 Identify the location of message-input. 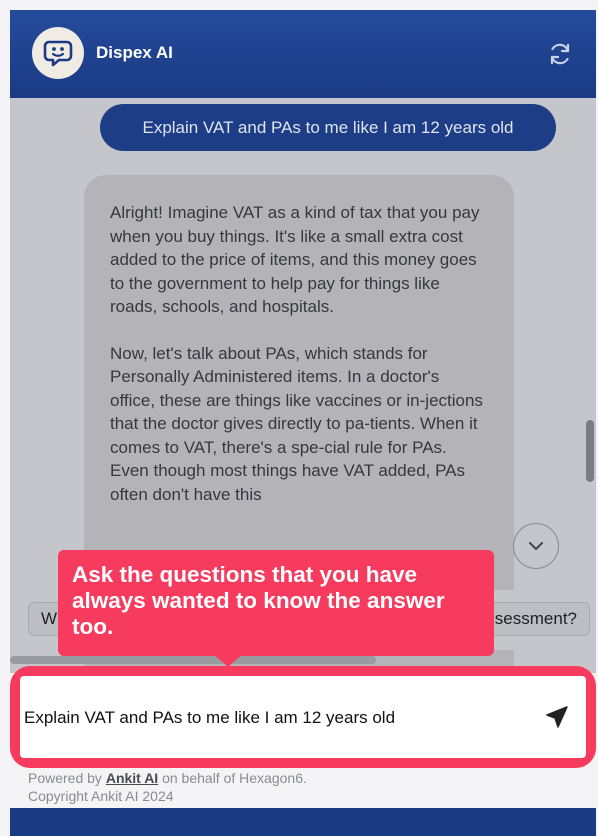
(280, 718).